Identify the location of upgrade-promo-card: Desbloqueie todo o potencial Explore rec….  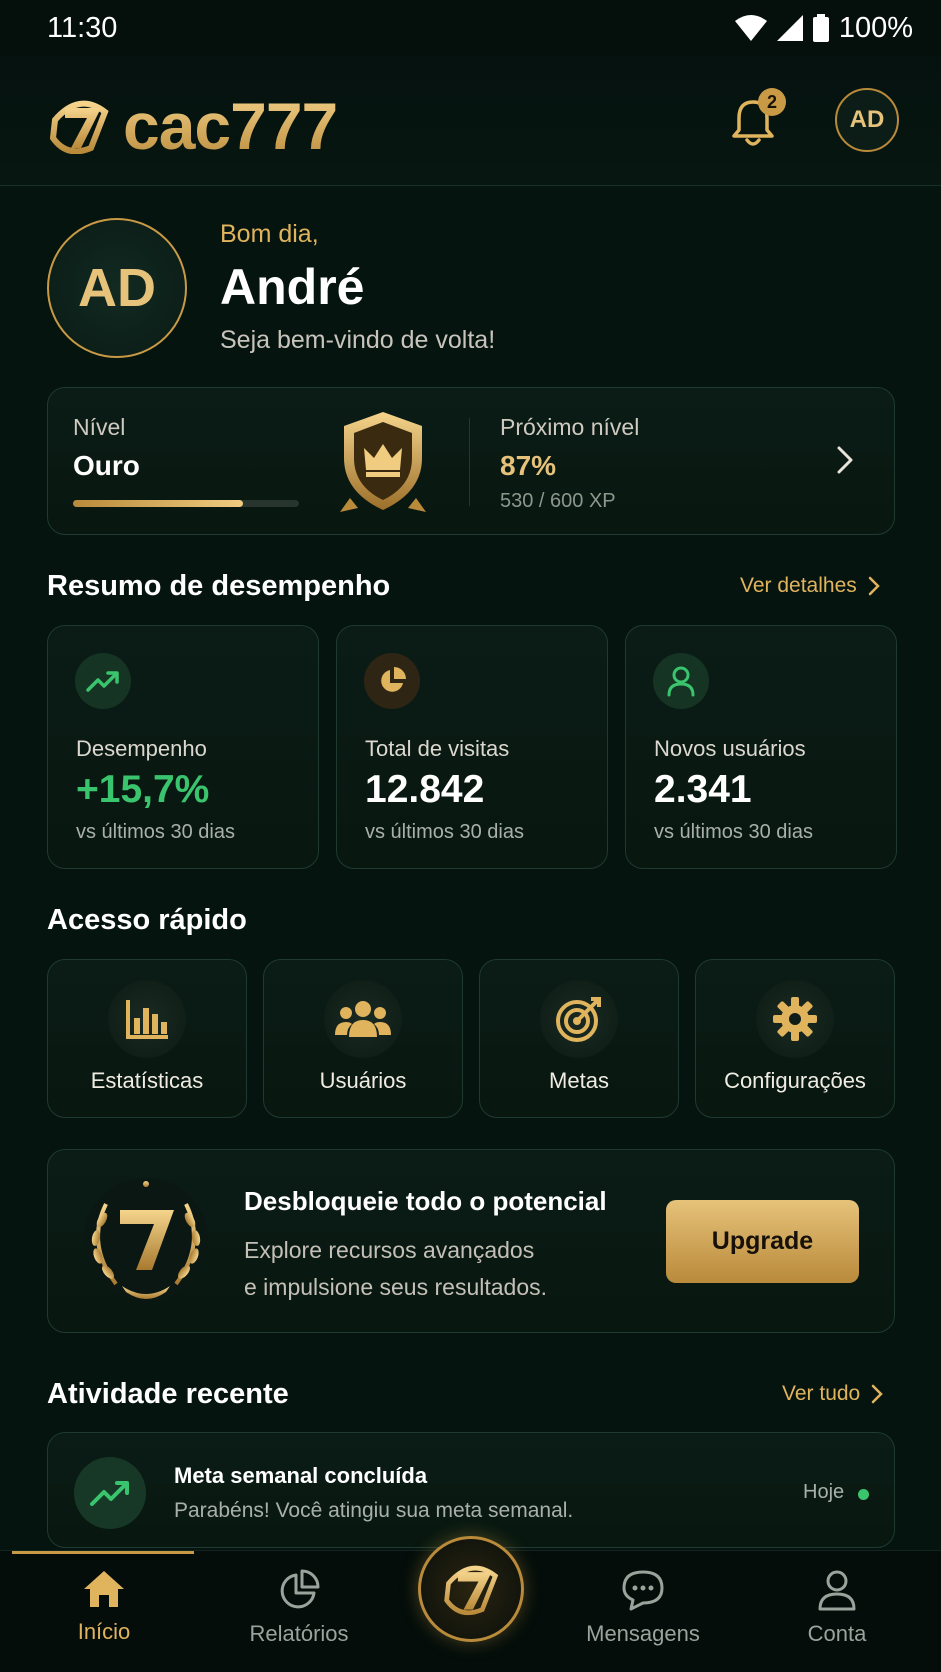
(471, 1241).